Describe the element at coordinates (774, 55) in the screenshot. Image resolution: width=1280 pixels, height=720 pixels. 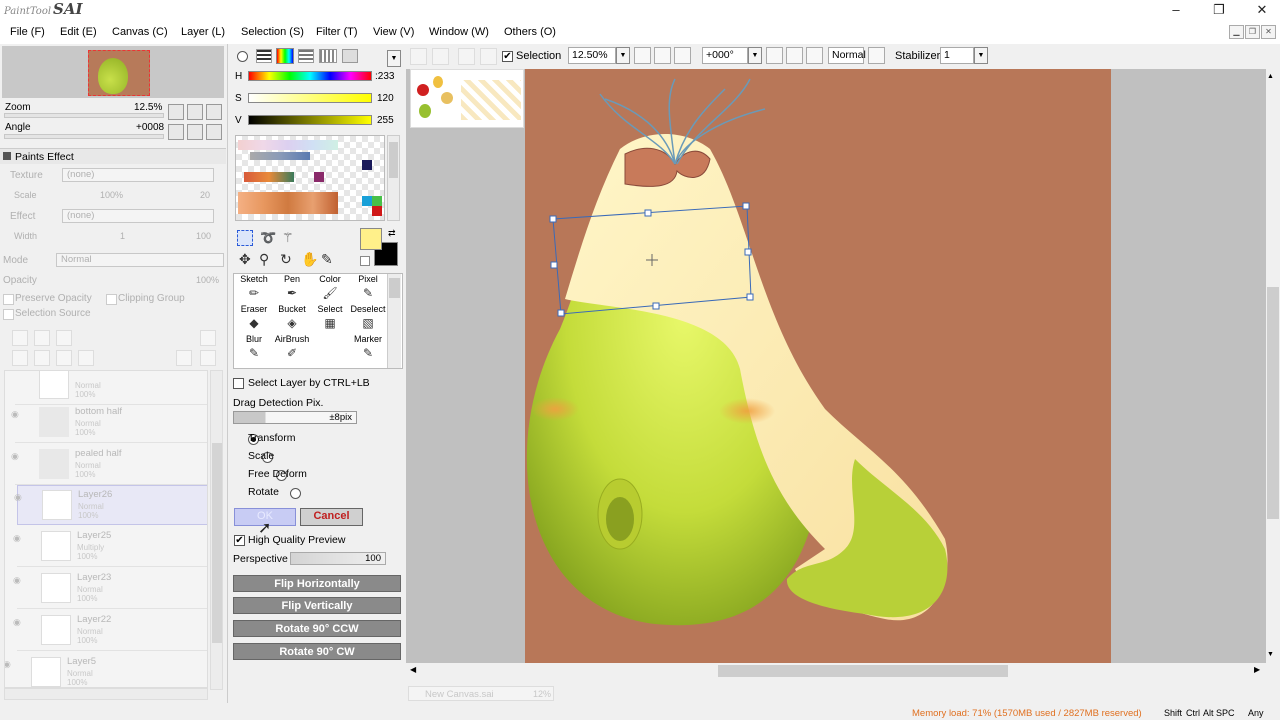
I see `rotate-ccw-icon` at that location.